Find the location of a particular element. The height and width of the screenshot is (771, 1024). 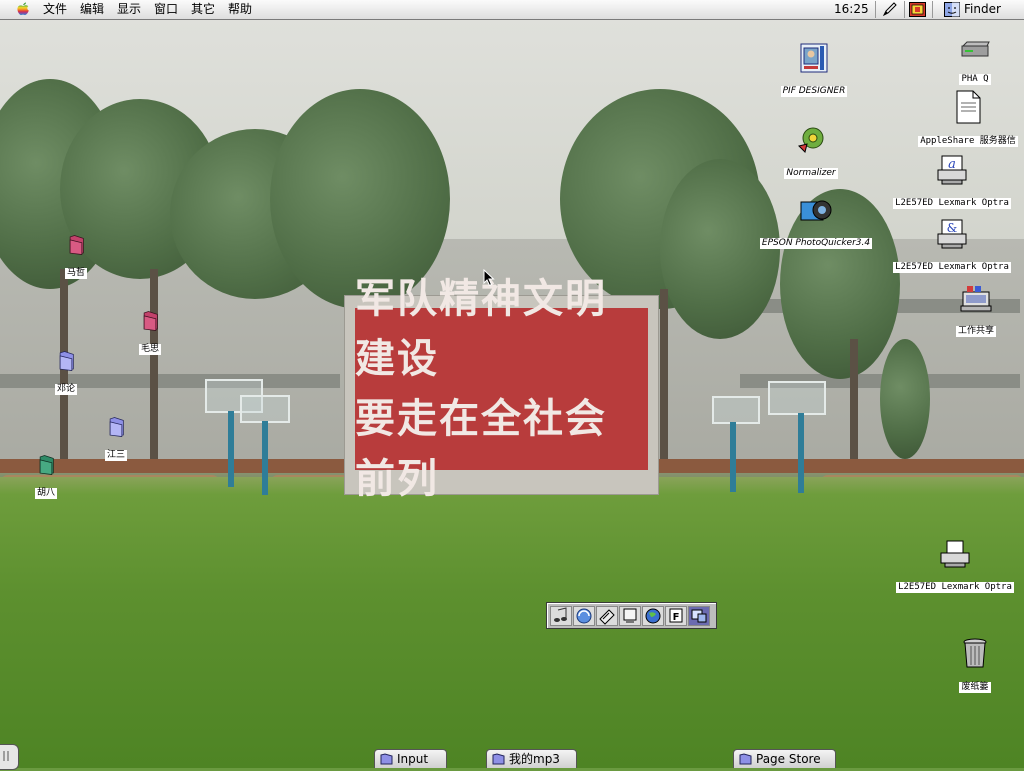

desktop-icon-label: 毛思 is located at coordinates (149, 349).